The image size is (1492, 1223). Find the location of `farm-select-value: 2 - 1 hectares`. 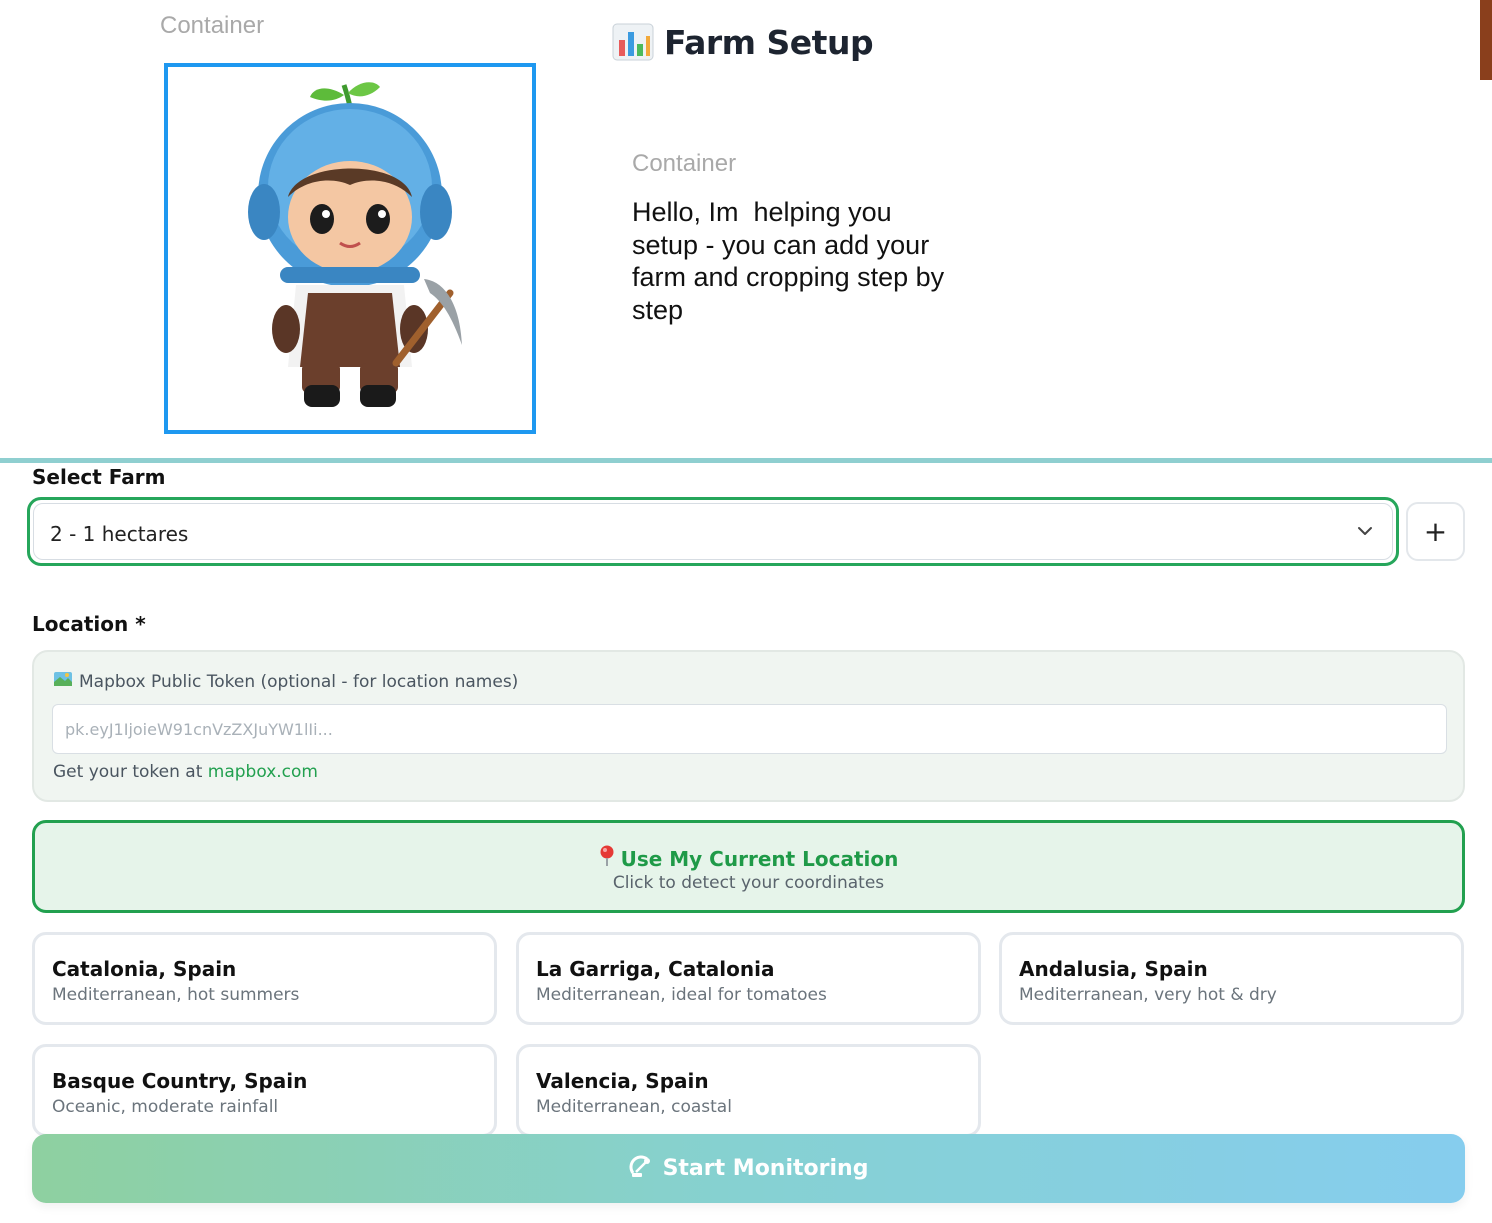

farm-select-value: 2 - 1 hectares is located at coordinates (119, 534).